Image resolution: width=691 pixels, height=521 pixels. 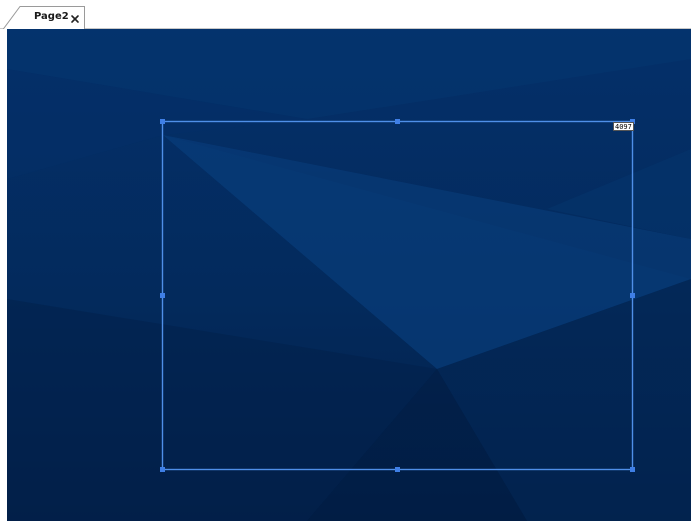 I want to click on resize-handle-bottom-middle, so click(x=397, y=469).